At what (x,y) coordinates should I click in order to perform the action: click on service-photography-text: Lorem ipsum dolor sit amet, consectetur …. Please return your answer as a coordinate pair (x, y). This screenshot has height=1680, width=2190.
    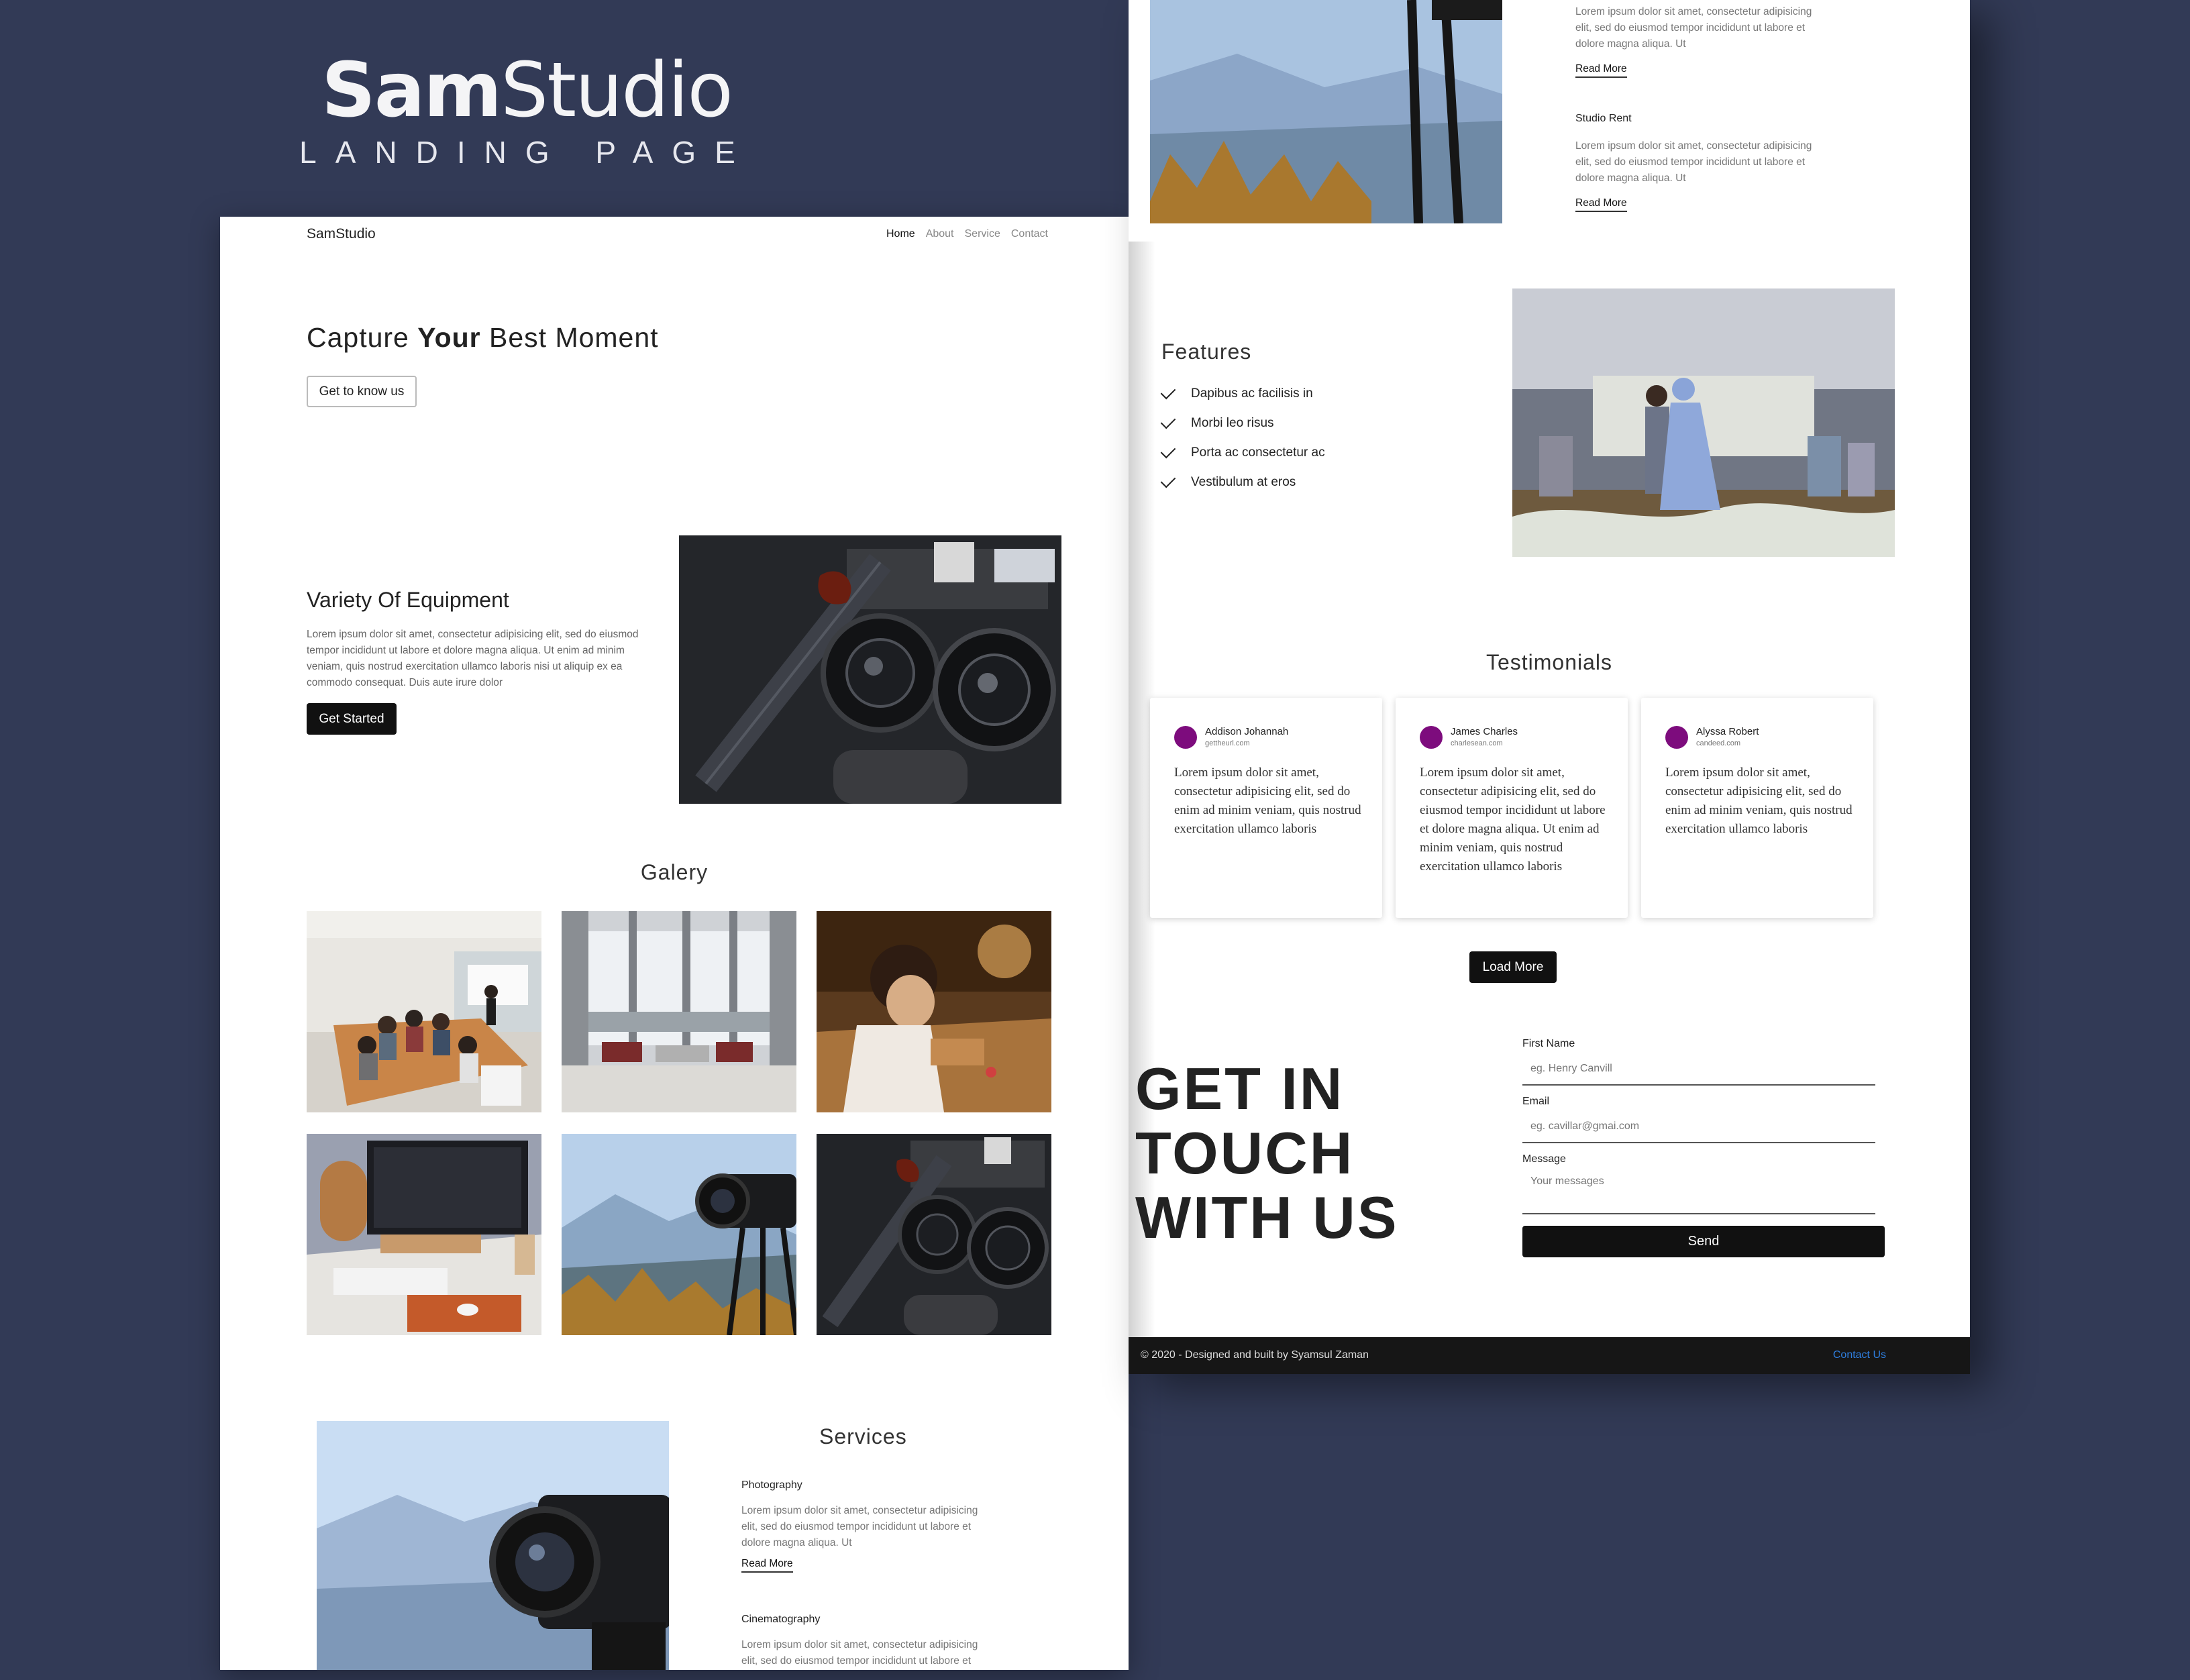
    Looking at the image, I should click on (859, 1527).